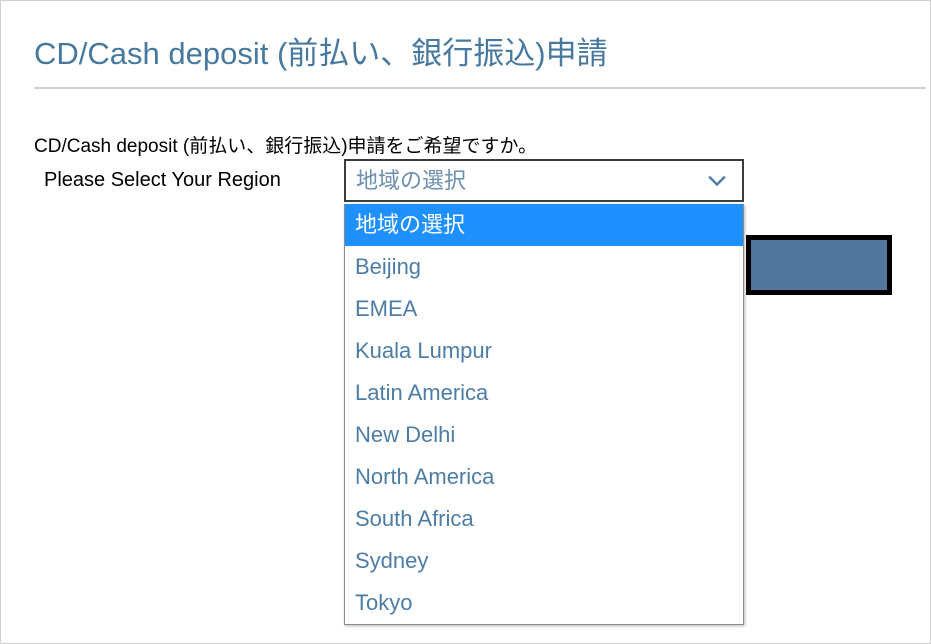  What do you see at coordinates (411, 180) in the screenshot?
I see `region-select-value: 地域の選択` at bounding box center [411, 180].